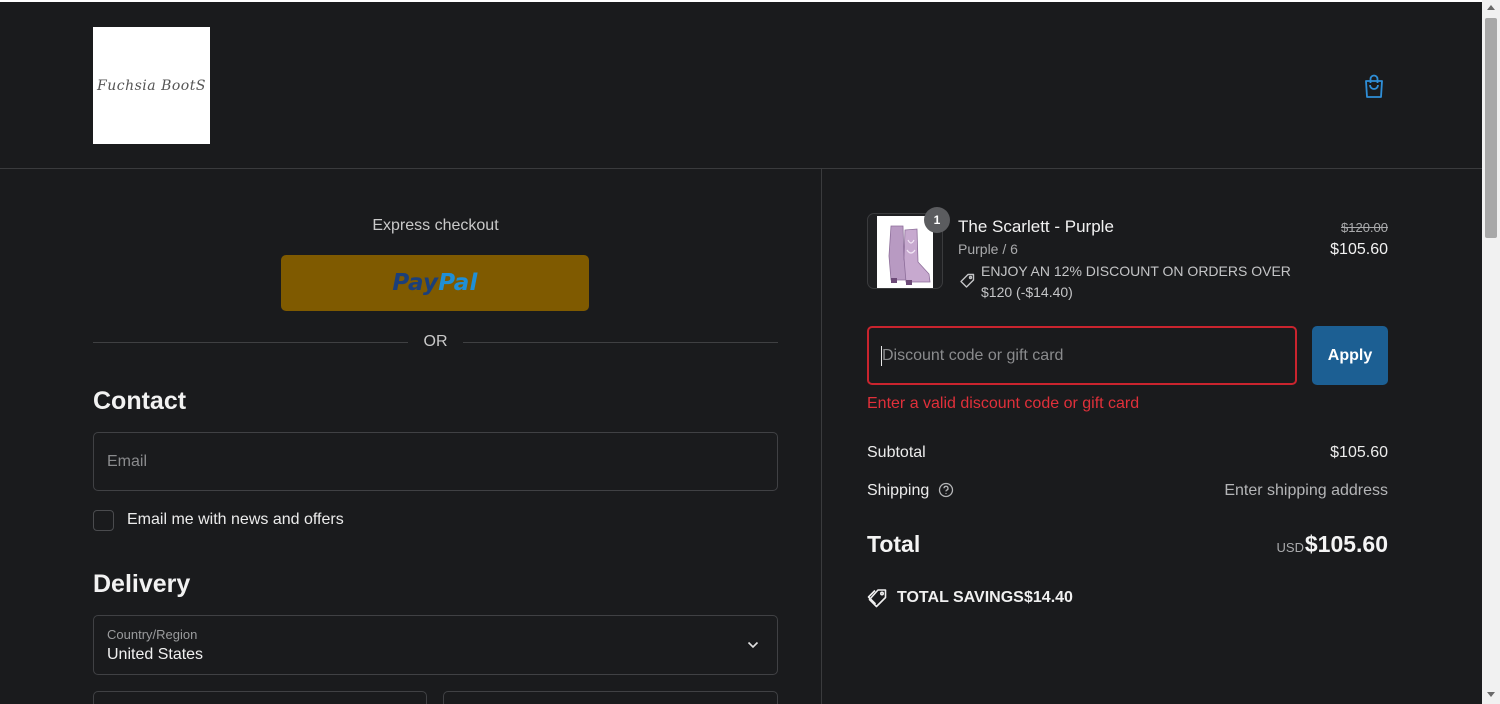 Image resolution: width=1500 pixels, height=704 pixels. What do you see at coordinates (1359, 249) in the screenshot?
I see `discounted-price: $105.60` at bounding box center [1359, 249].